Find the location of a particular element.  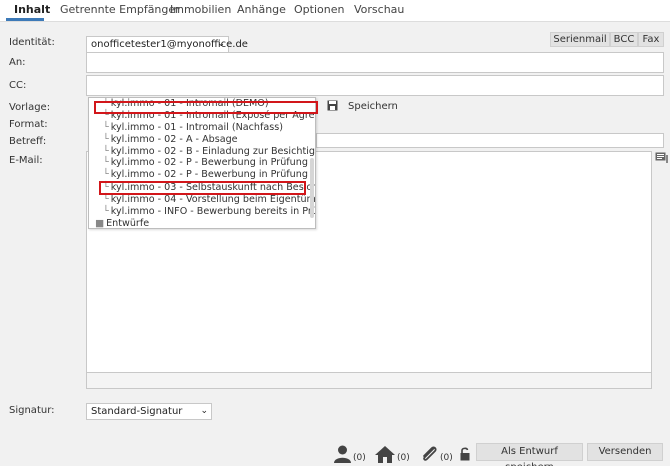

signatur-label: Signatur: is located at coordinates (32, 410).